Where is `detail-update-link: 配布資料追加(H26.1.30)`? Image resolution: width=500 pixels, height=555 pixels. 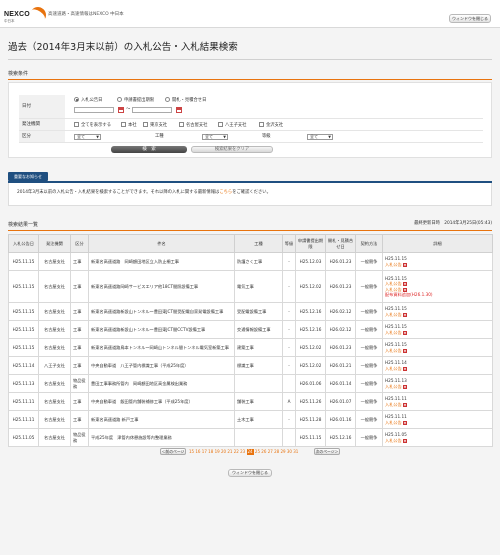
detail-update-link: 配布資料追加(H26.1.30) is located at coordinates (437, 294).